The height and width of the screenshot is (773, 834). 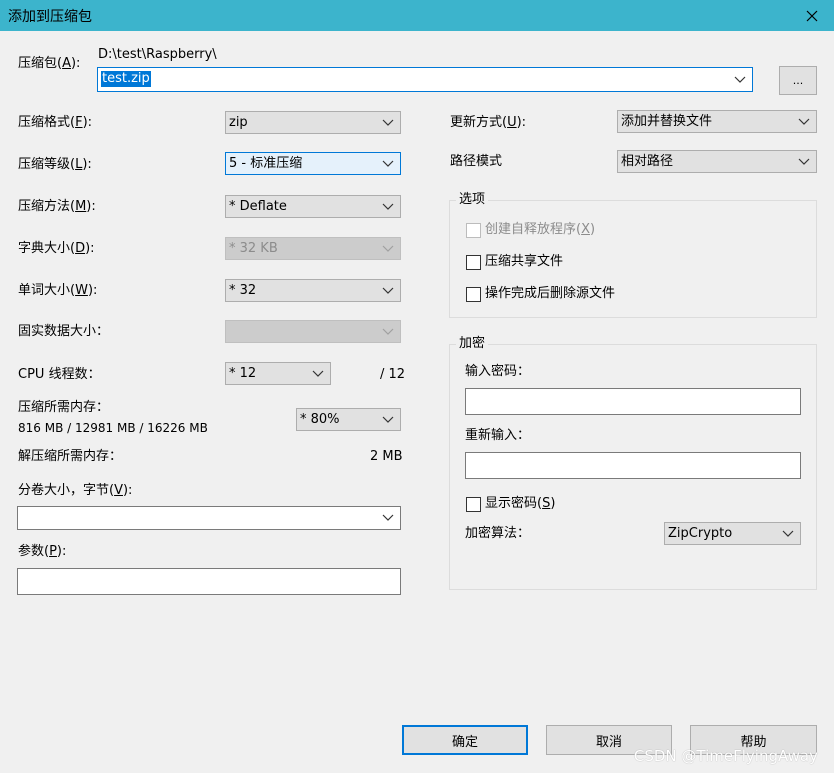 What do you see at coordinates (717, 161) in the screenshot?
I see `pathmode-select: 相对路径` at bounding box center [717, 161].